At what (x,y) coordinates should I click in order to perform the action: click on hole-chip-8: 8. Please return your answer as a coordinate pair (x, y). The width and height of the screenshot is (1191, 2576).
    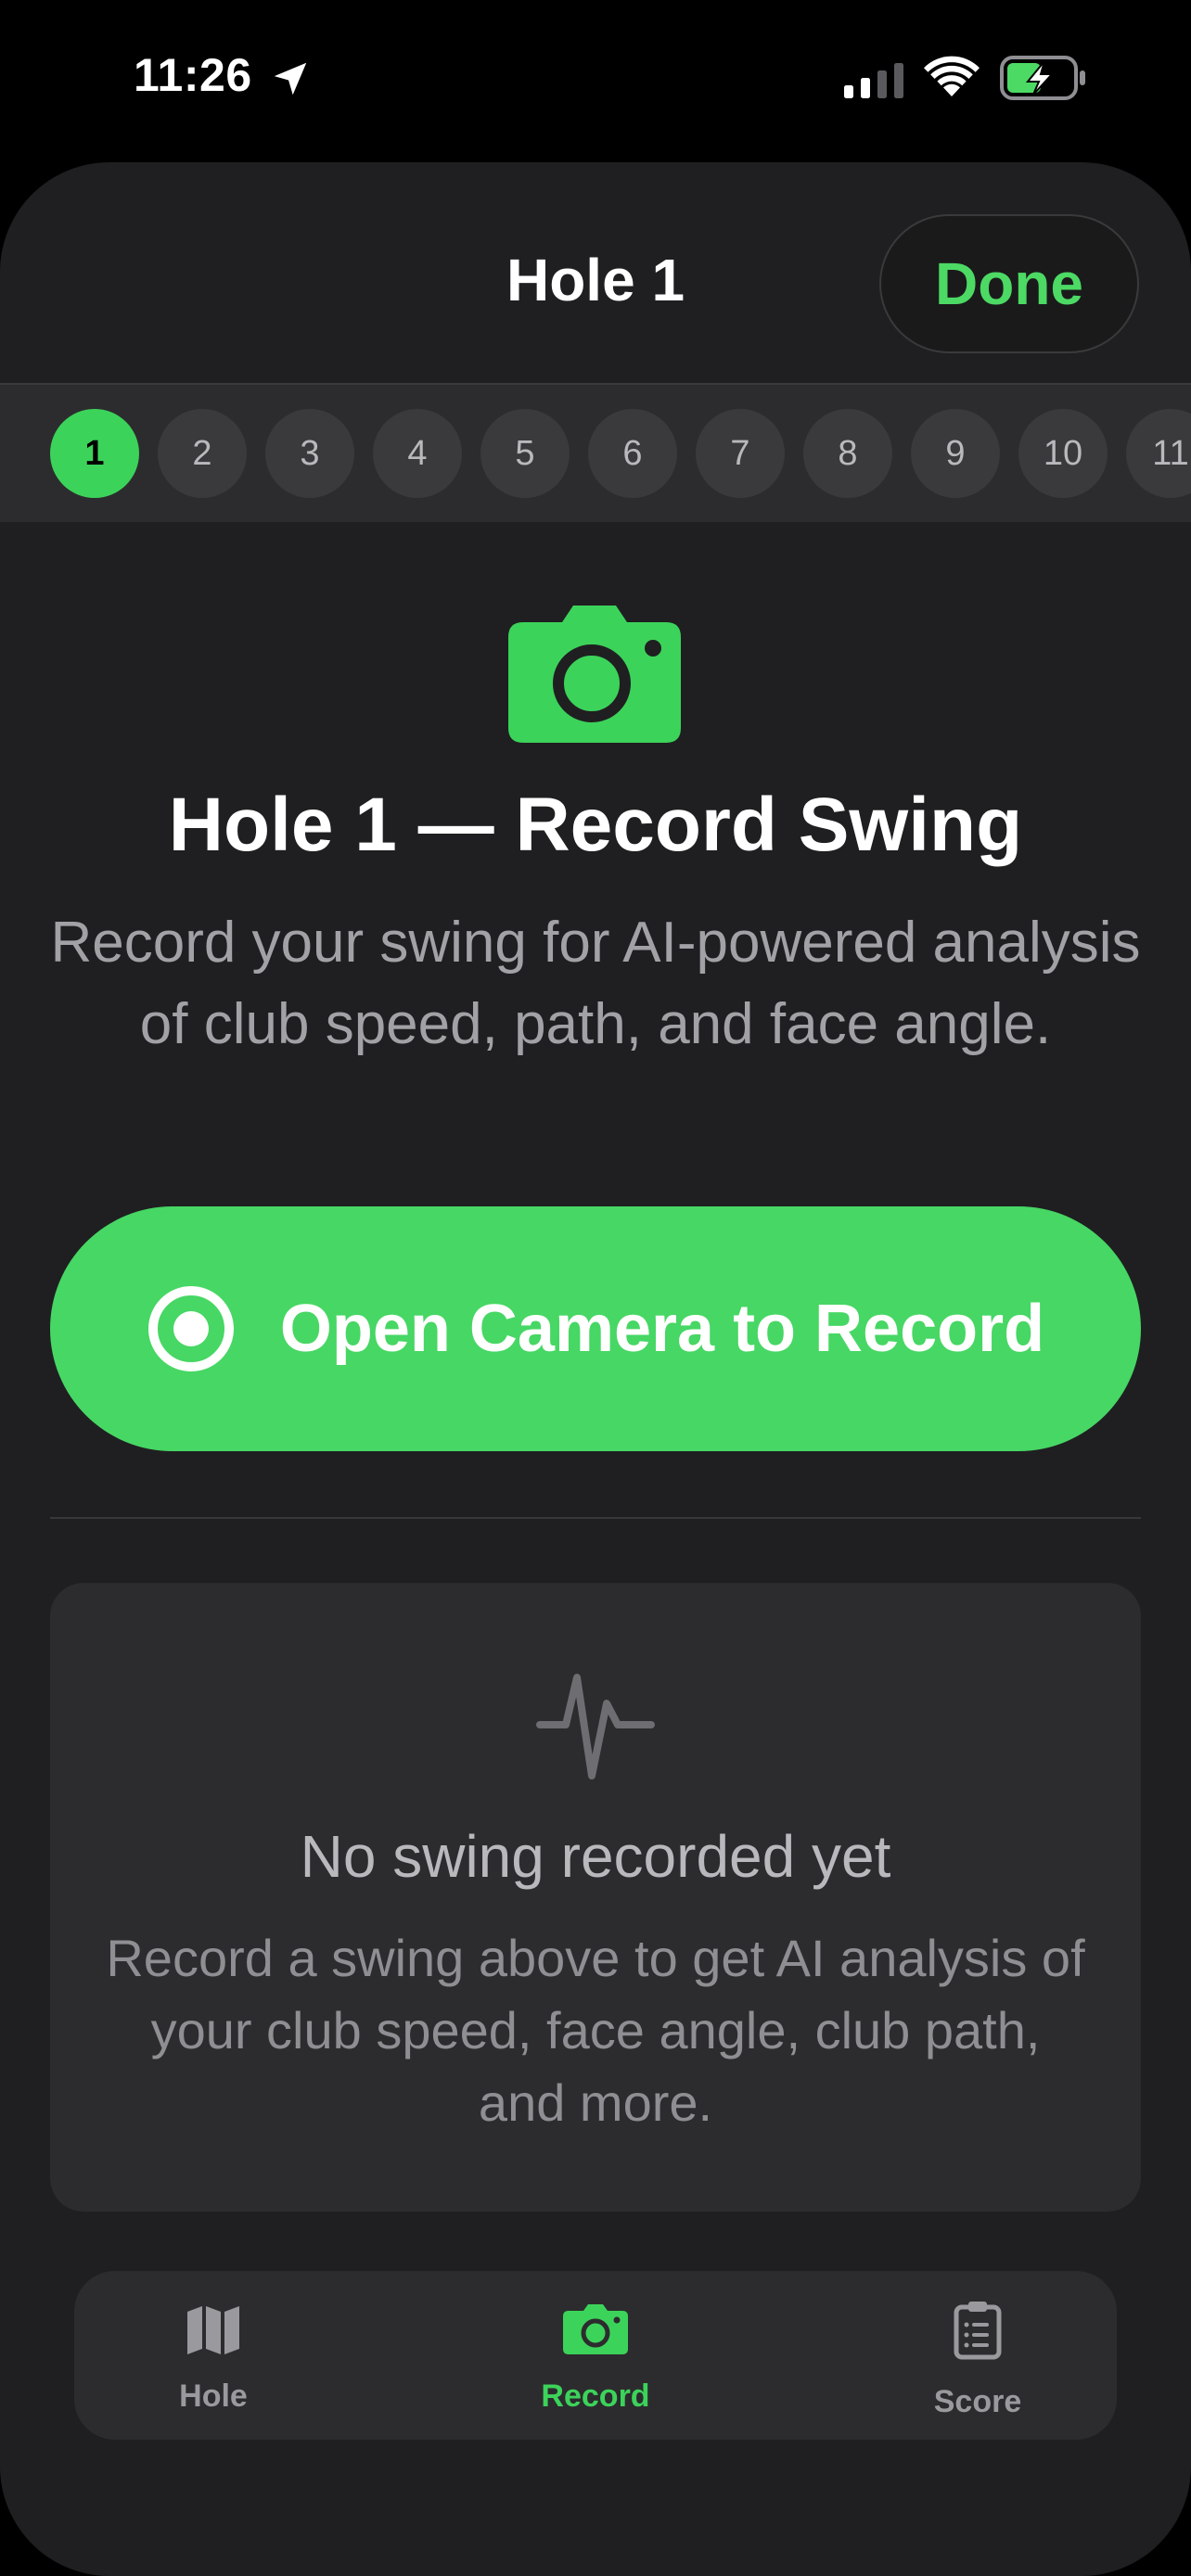
    Looking at the image, I should click on (847, 453).